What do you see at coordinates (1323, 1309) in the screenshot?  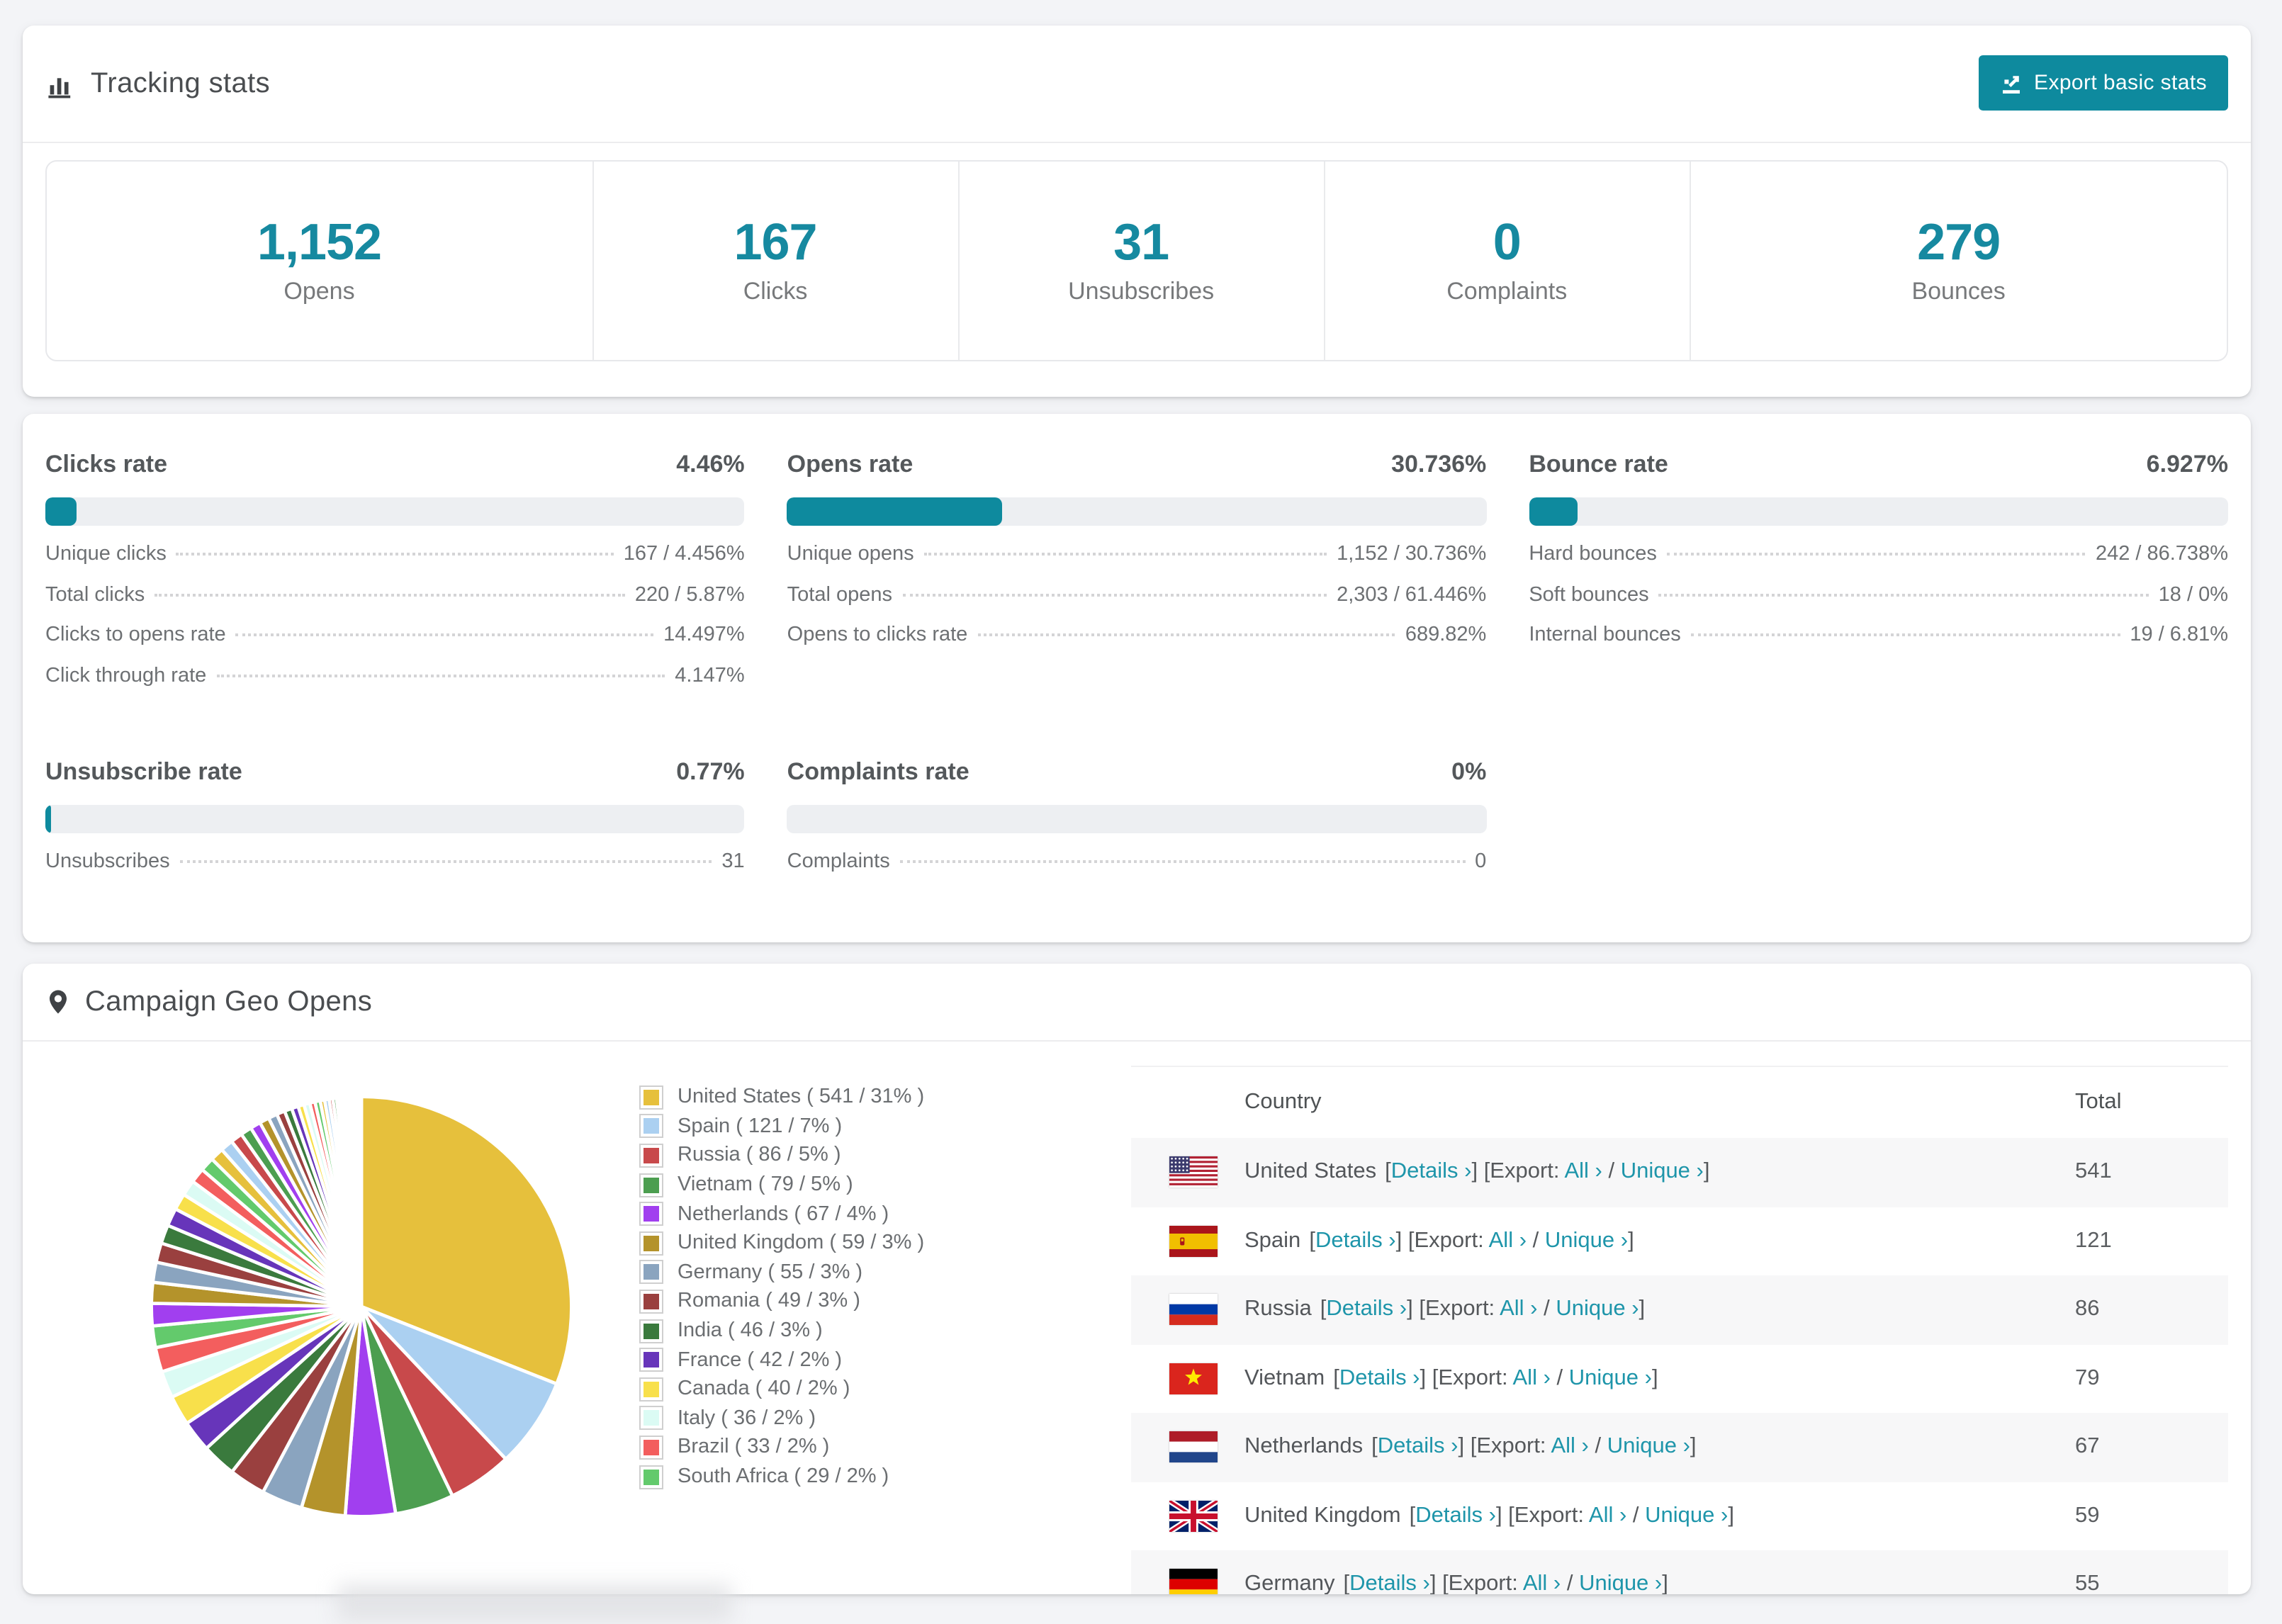 I see `bracket: [` at bounding box center [1323, 1309].